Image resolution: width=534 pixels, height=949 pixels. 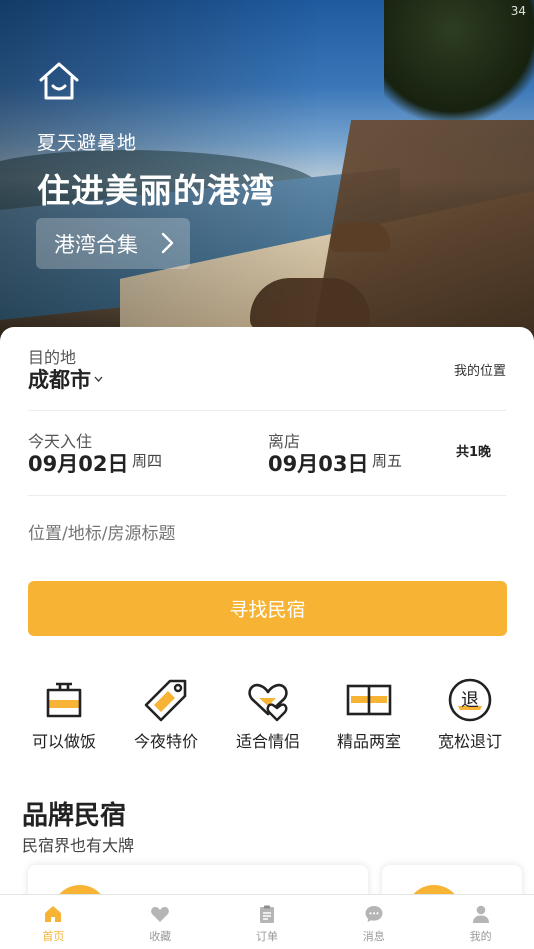 I want to click on category-tonight-deal: 今夜特价, so click(x=166, y=714).